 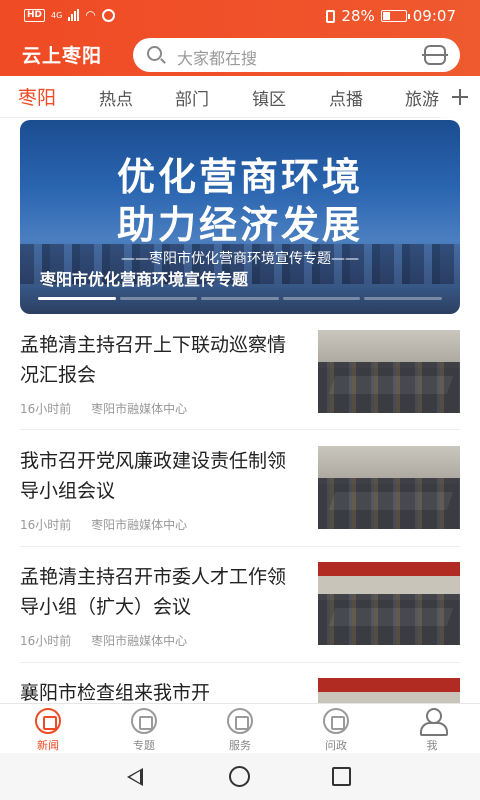 What do you see at coordinates (240, 721) in the screenshot?
I see `service-icon` at bounding box center [240, 721].